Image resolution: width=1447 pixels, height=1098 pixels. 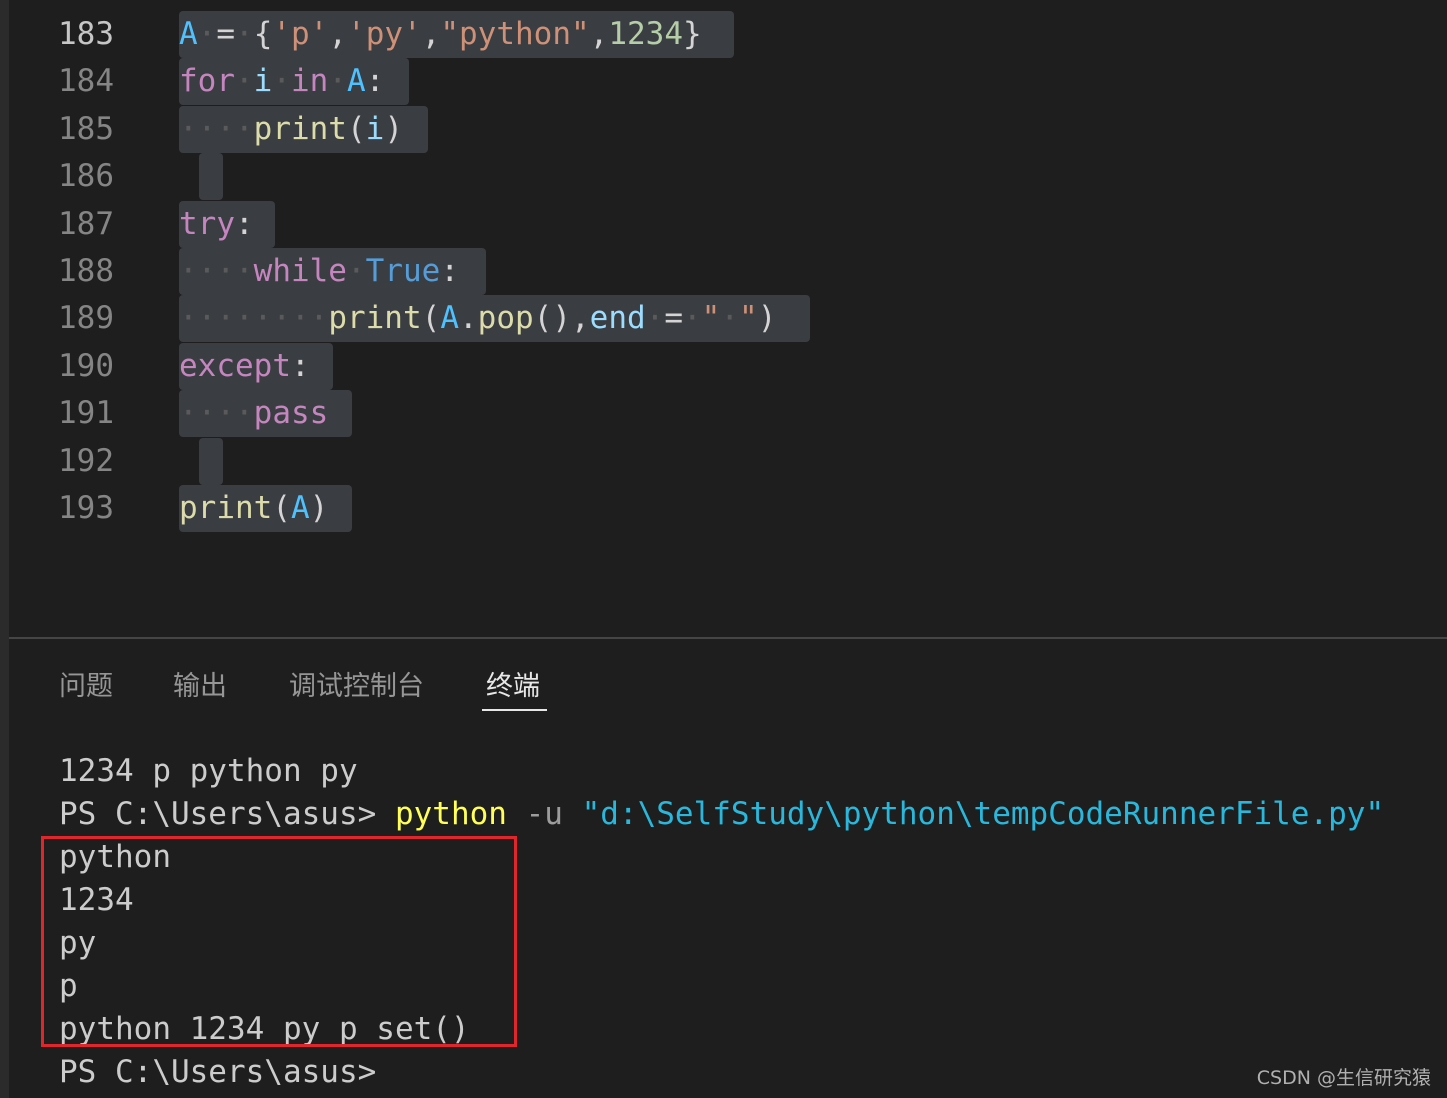 What do you see at coordinates (728, 34) in the screenshot?
I see `code-line: 183 A·=·{'p','py',"python",1234}` at bounding box center [728, 34].